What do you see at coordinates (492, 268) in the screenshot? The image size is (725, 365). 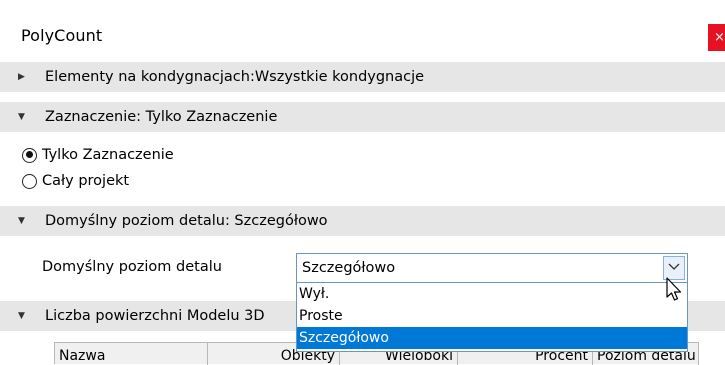 I see `detail-level-select: Szczegółowo` at bounding box center [492, 268].